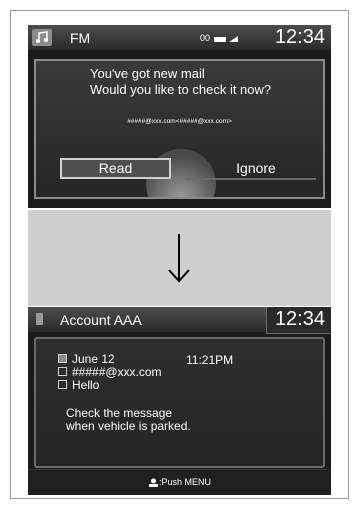 Image resolution: width=359 pixels, height=507 pixels. I want to click on status-bar: Account AAA 12:34, so click(179, 320).